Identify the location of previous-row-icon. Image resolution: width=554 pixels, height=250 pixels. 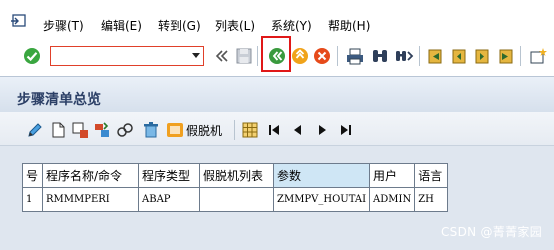
(298, 130).